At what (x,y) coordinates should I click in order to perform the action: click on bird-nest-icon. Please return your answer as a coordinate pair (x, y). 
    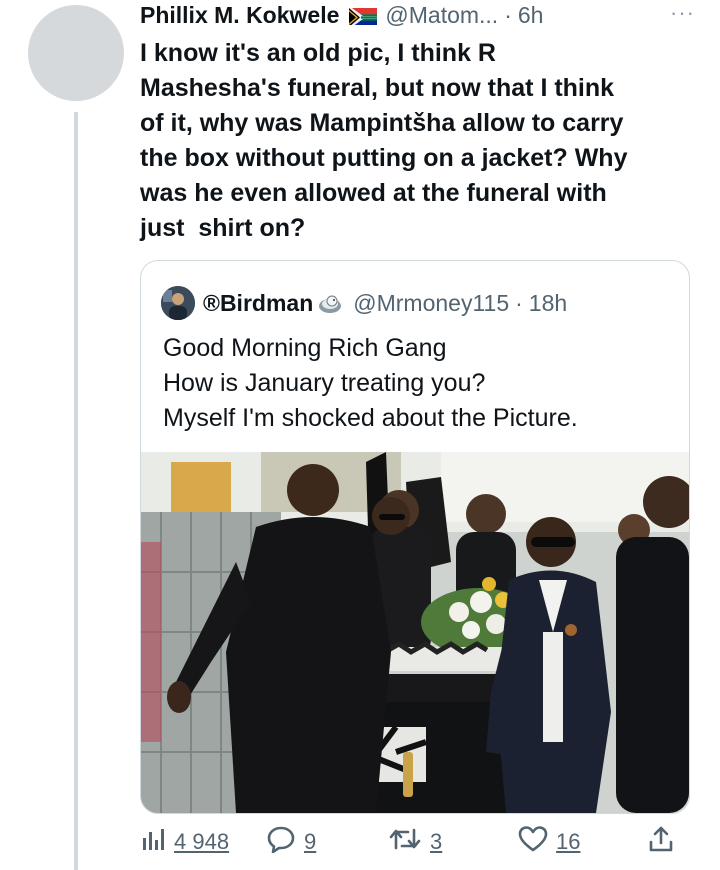
    Looking at the image, I should click on (330, 303).